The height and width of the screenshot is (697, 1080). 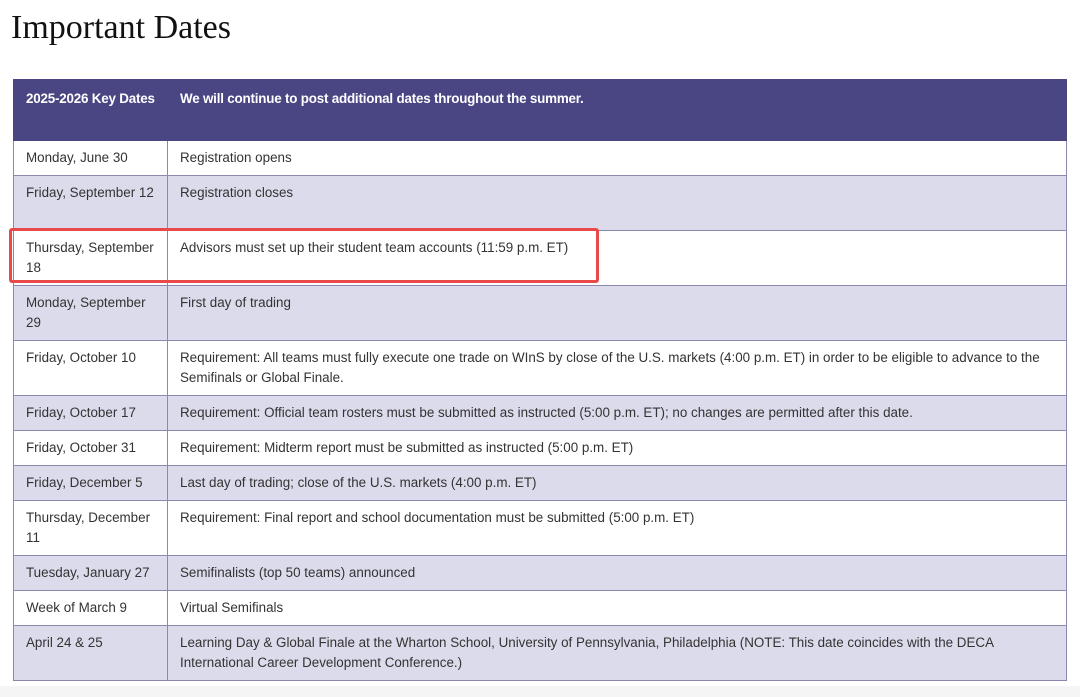 What do you see at coordinates (90, 573) in the screenshot?
I see `date-cell: Tuesday, January 27` at bounding box center [90, 573].